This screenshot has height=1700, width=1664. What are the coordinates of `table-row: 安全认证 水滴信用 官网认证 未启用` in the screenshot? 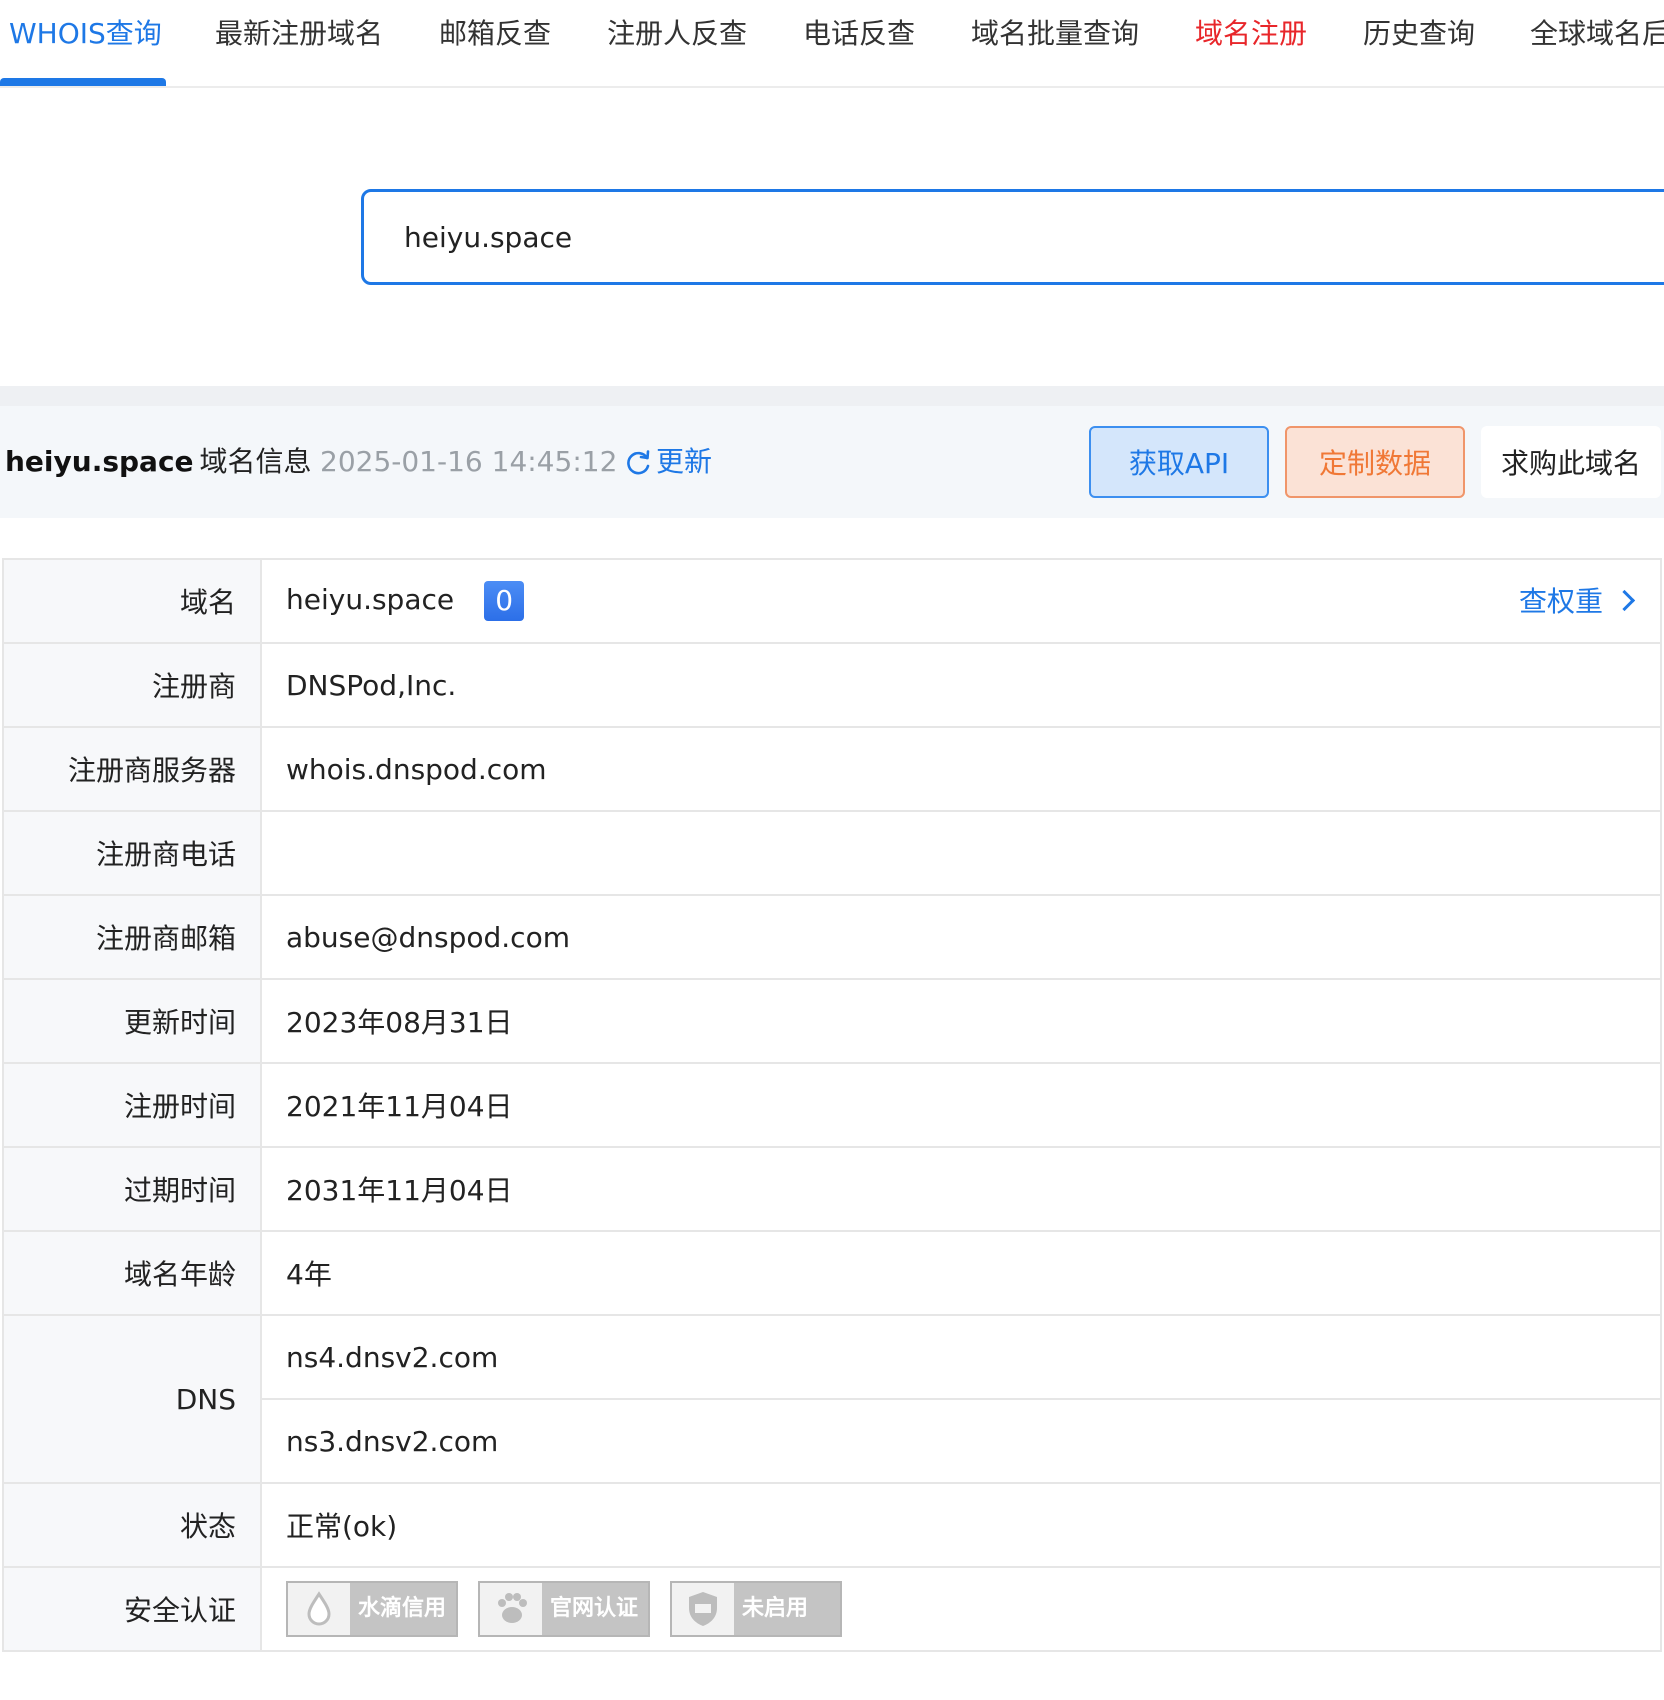 It's located at (832, 1609).